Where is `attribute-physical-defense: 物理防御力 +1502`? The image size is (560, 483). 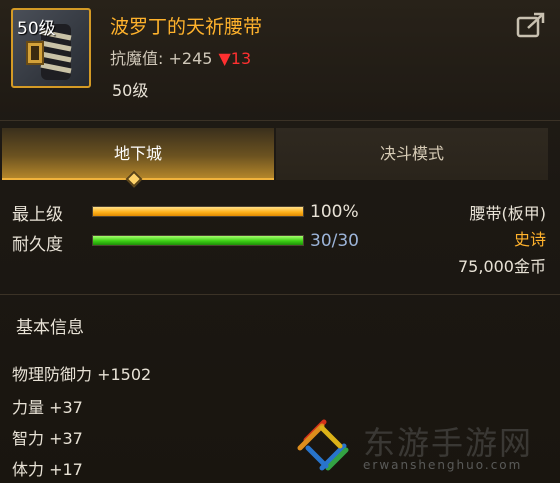 attribute-physical-defense: 物理防御力 +1502 is located at coordinates (82, 374).